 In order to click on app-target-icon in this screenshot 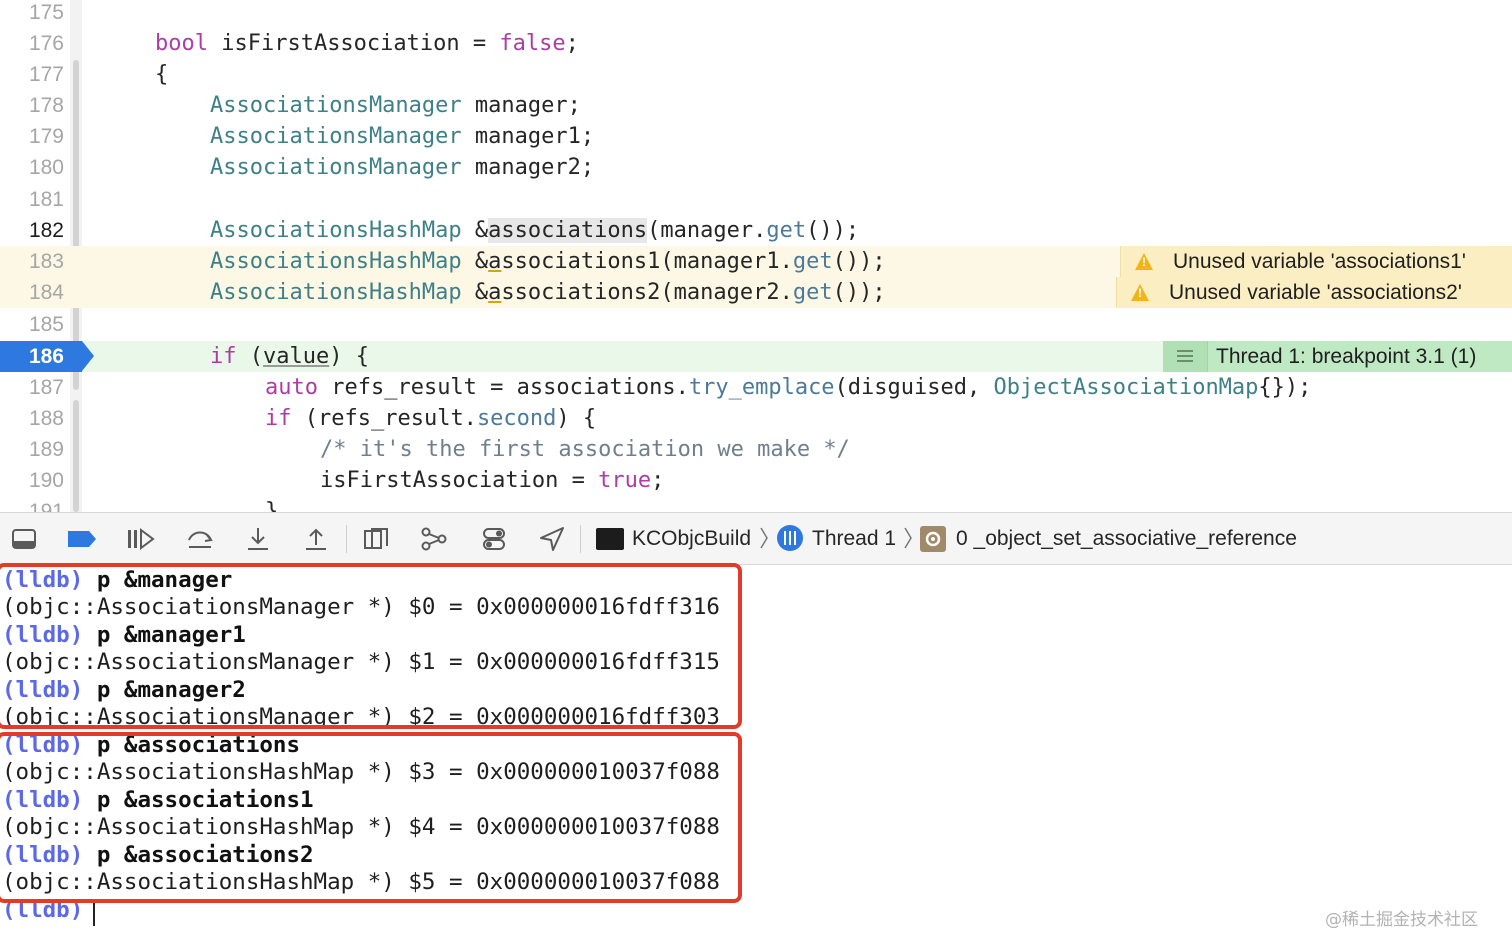, I will do `click(610, 539)`.